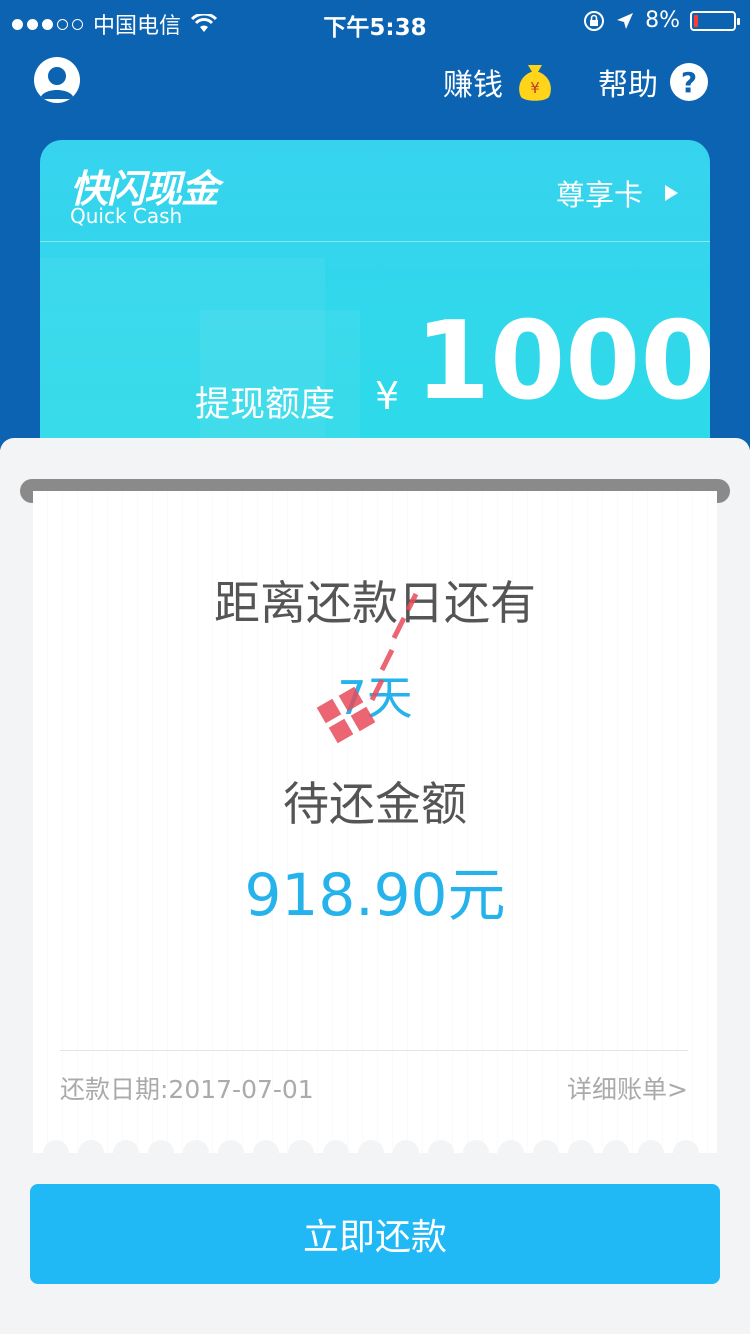 The height and width of the screenshot is (1334, 750). I want to click on amount-due-value: 918.90元, so click(375, 895).